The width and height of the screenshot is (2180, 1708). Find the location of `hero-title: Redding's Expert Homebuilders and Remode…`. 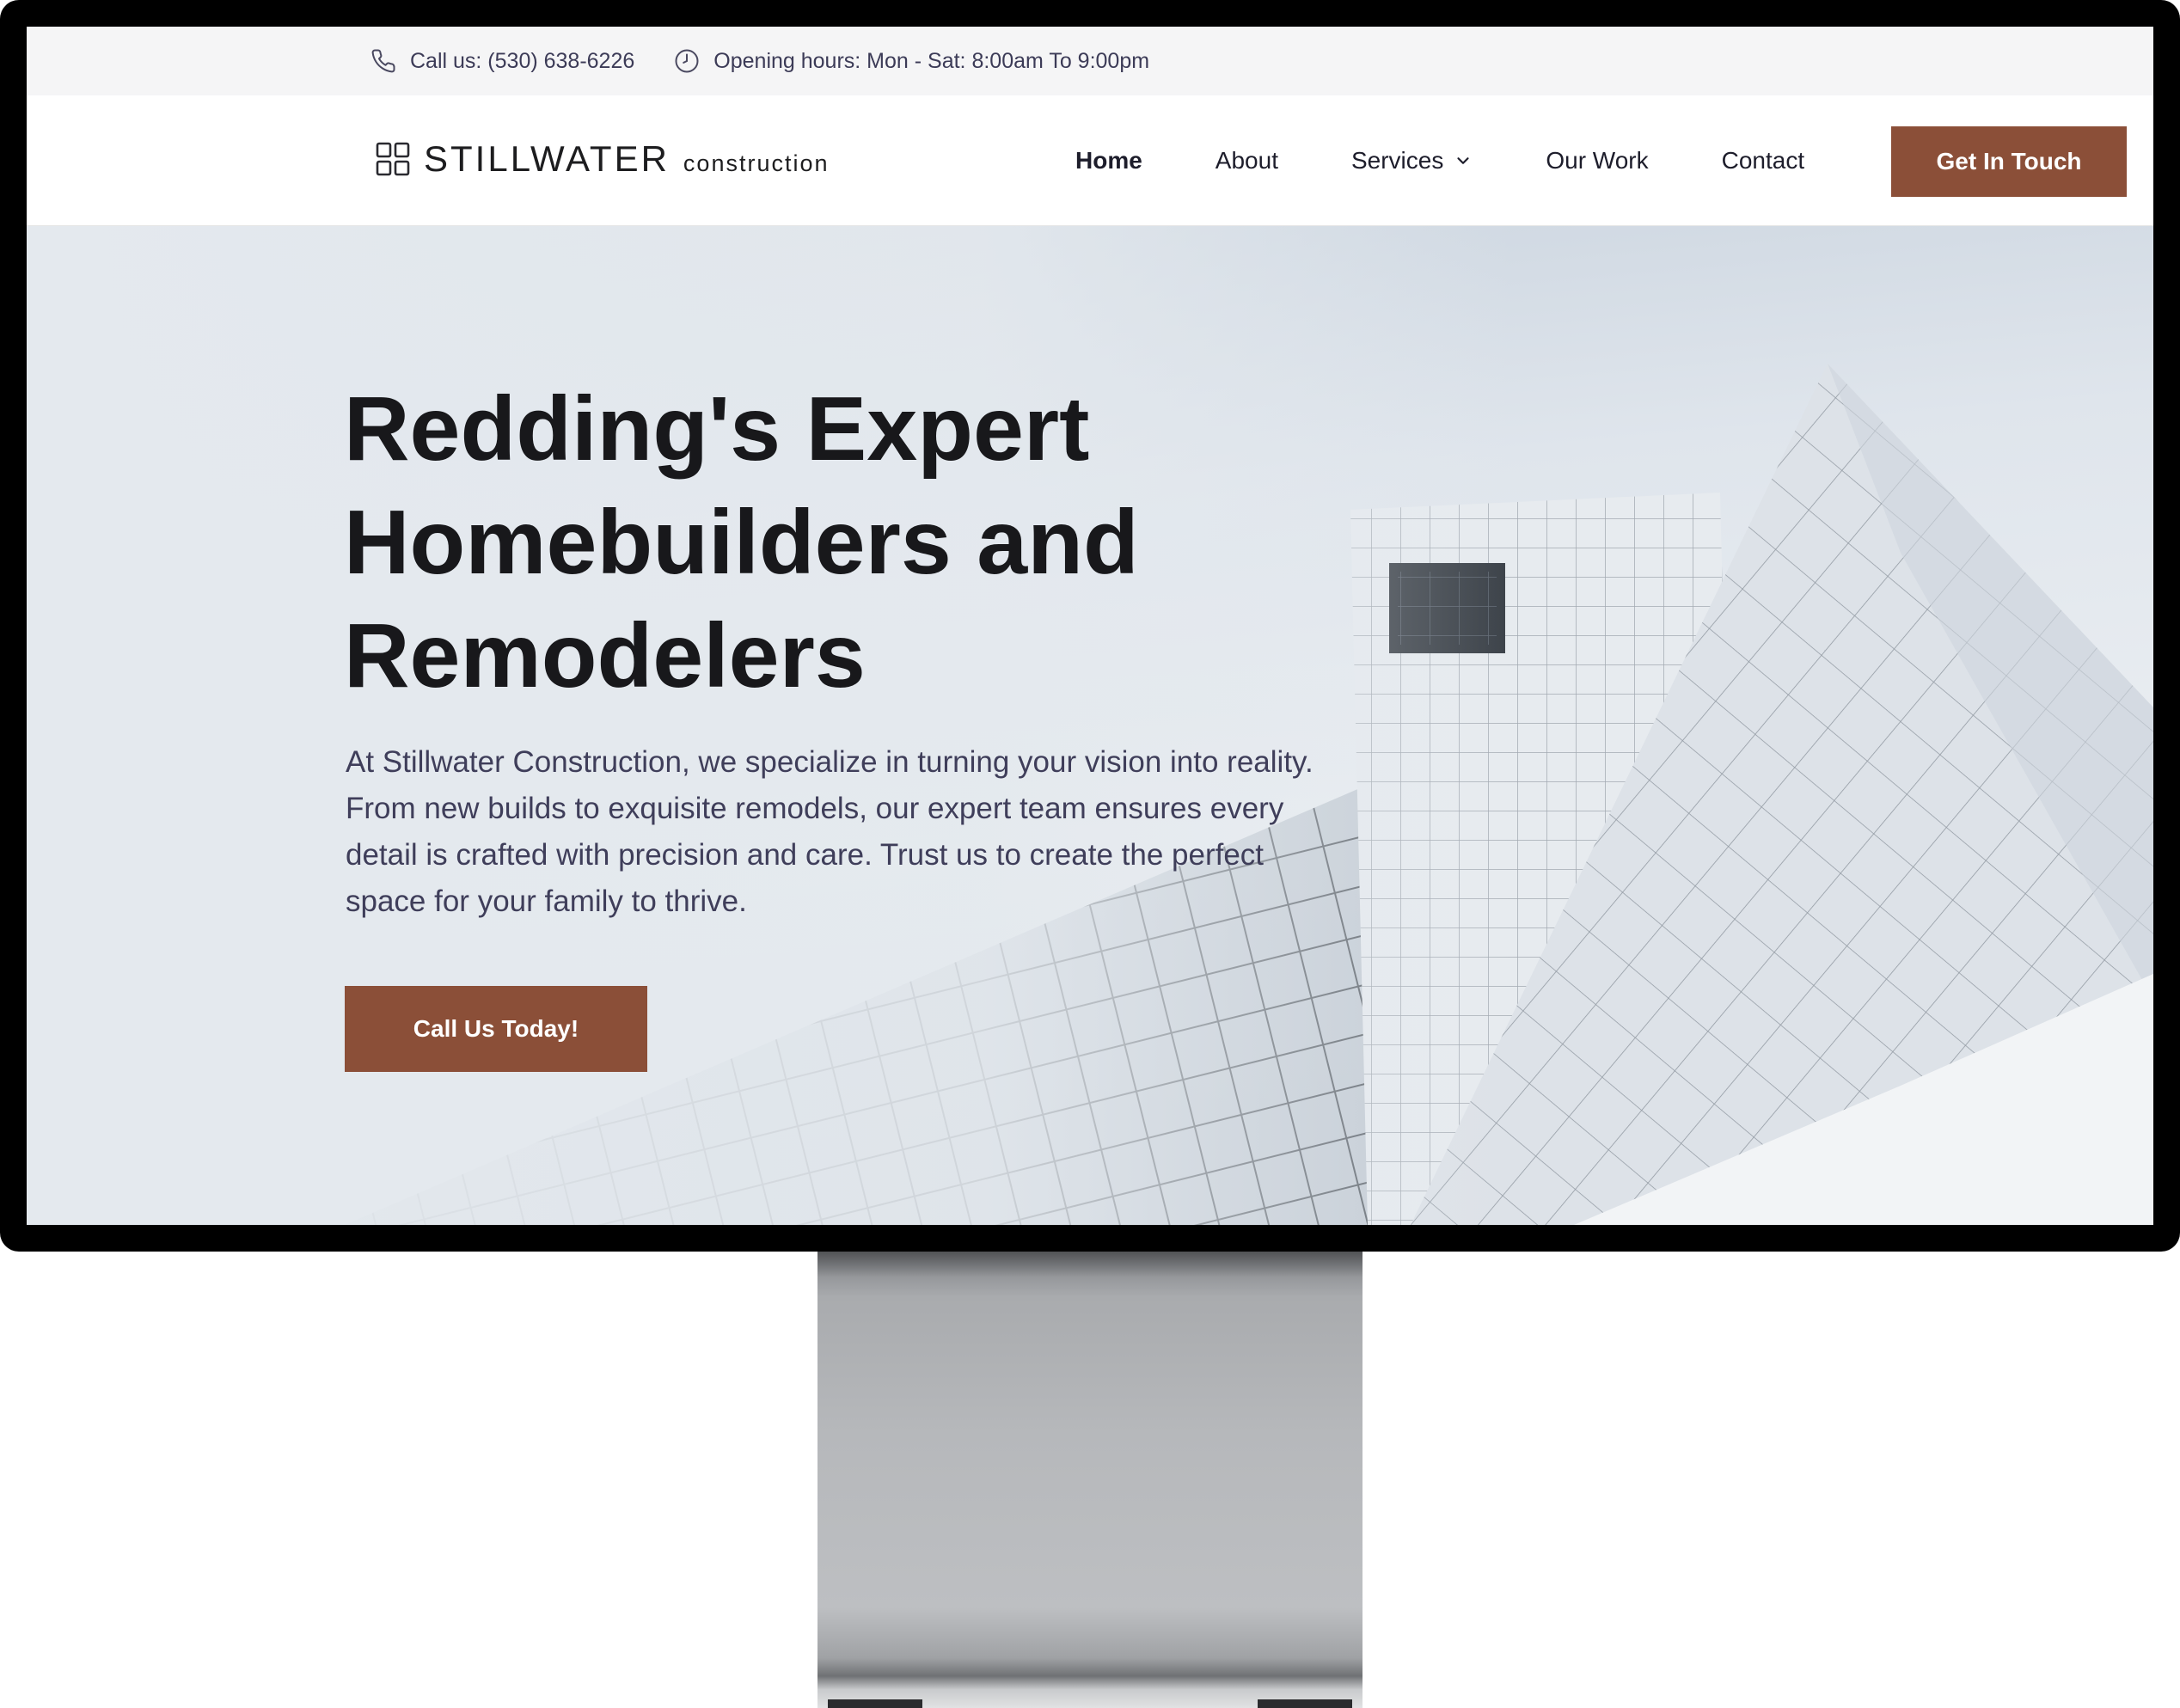

hero-title: Redding's Expert Homebuilders and Remode… is located at coordinates (741, 542).